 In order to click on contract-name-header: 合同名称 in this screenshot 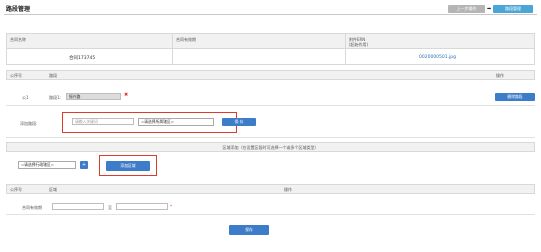, I will do `click(18, 39)`.